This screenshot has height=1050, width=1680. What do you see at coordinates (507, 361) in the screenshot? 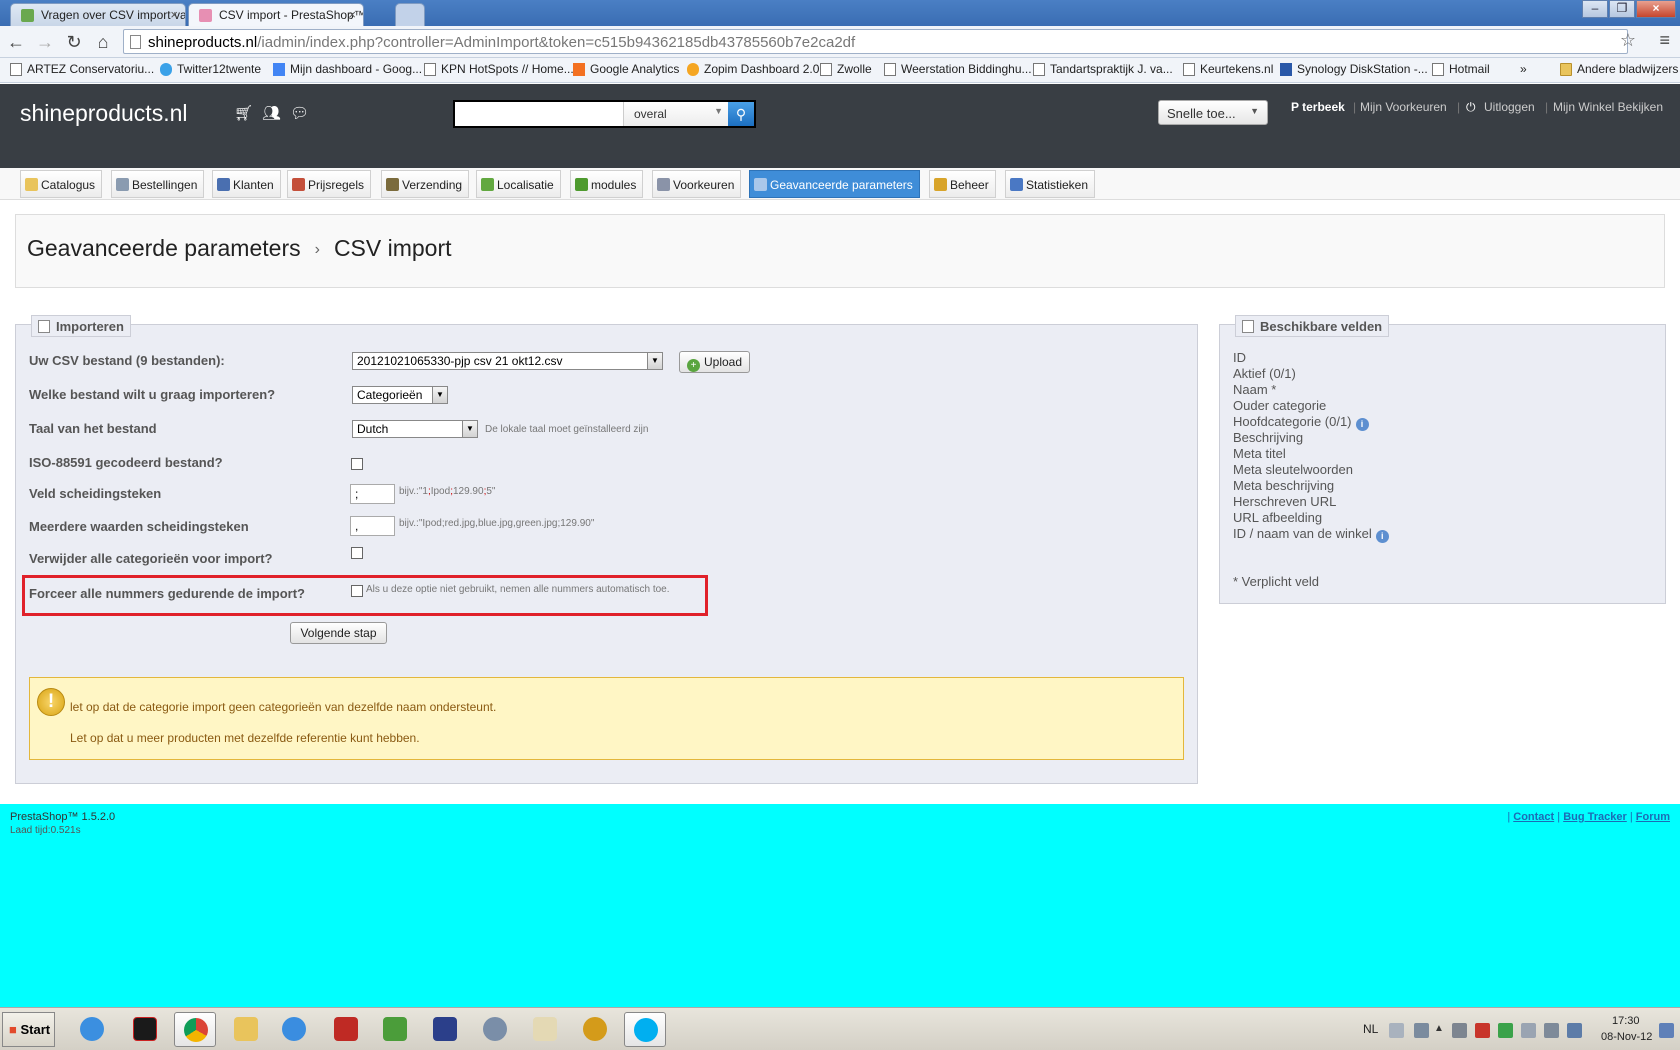
I see `csv-file-select: 20121021065330-pjp csv 21 okt12.csv ▼` at bounding box center [507, 361].